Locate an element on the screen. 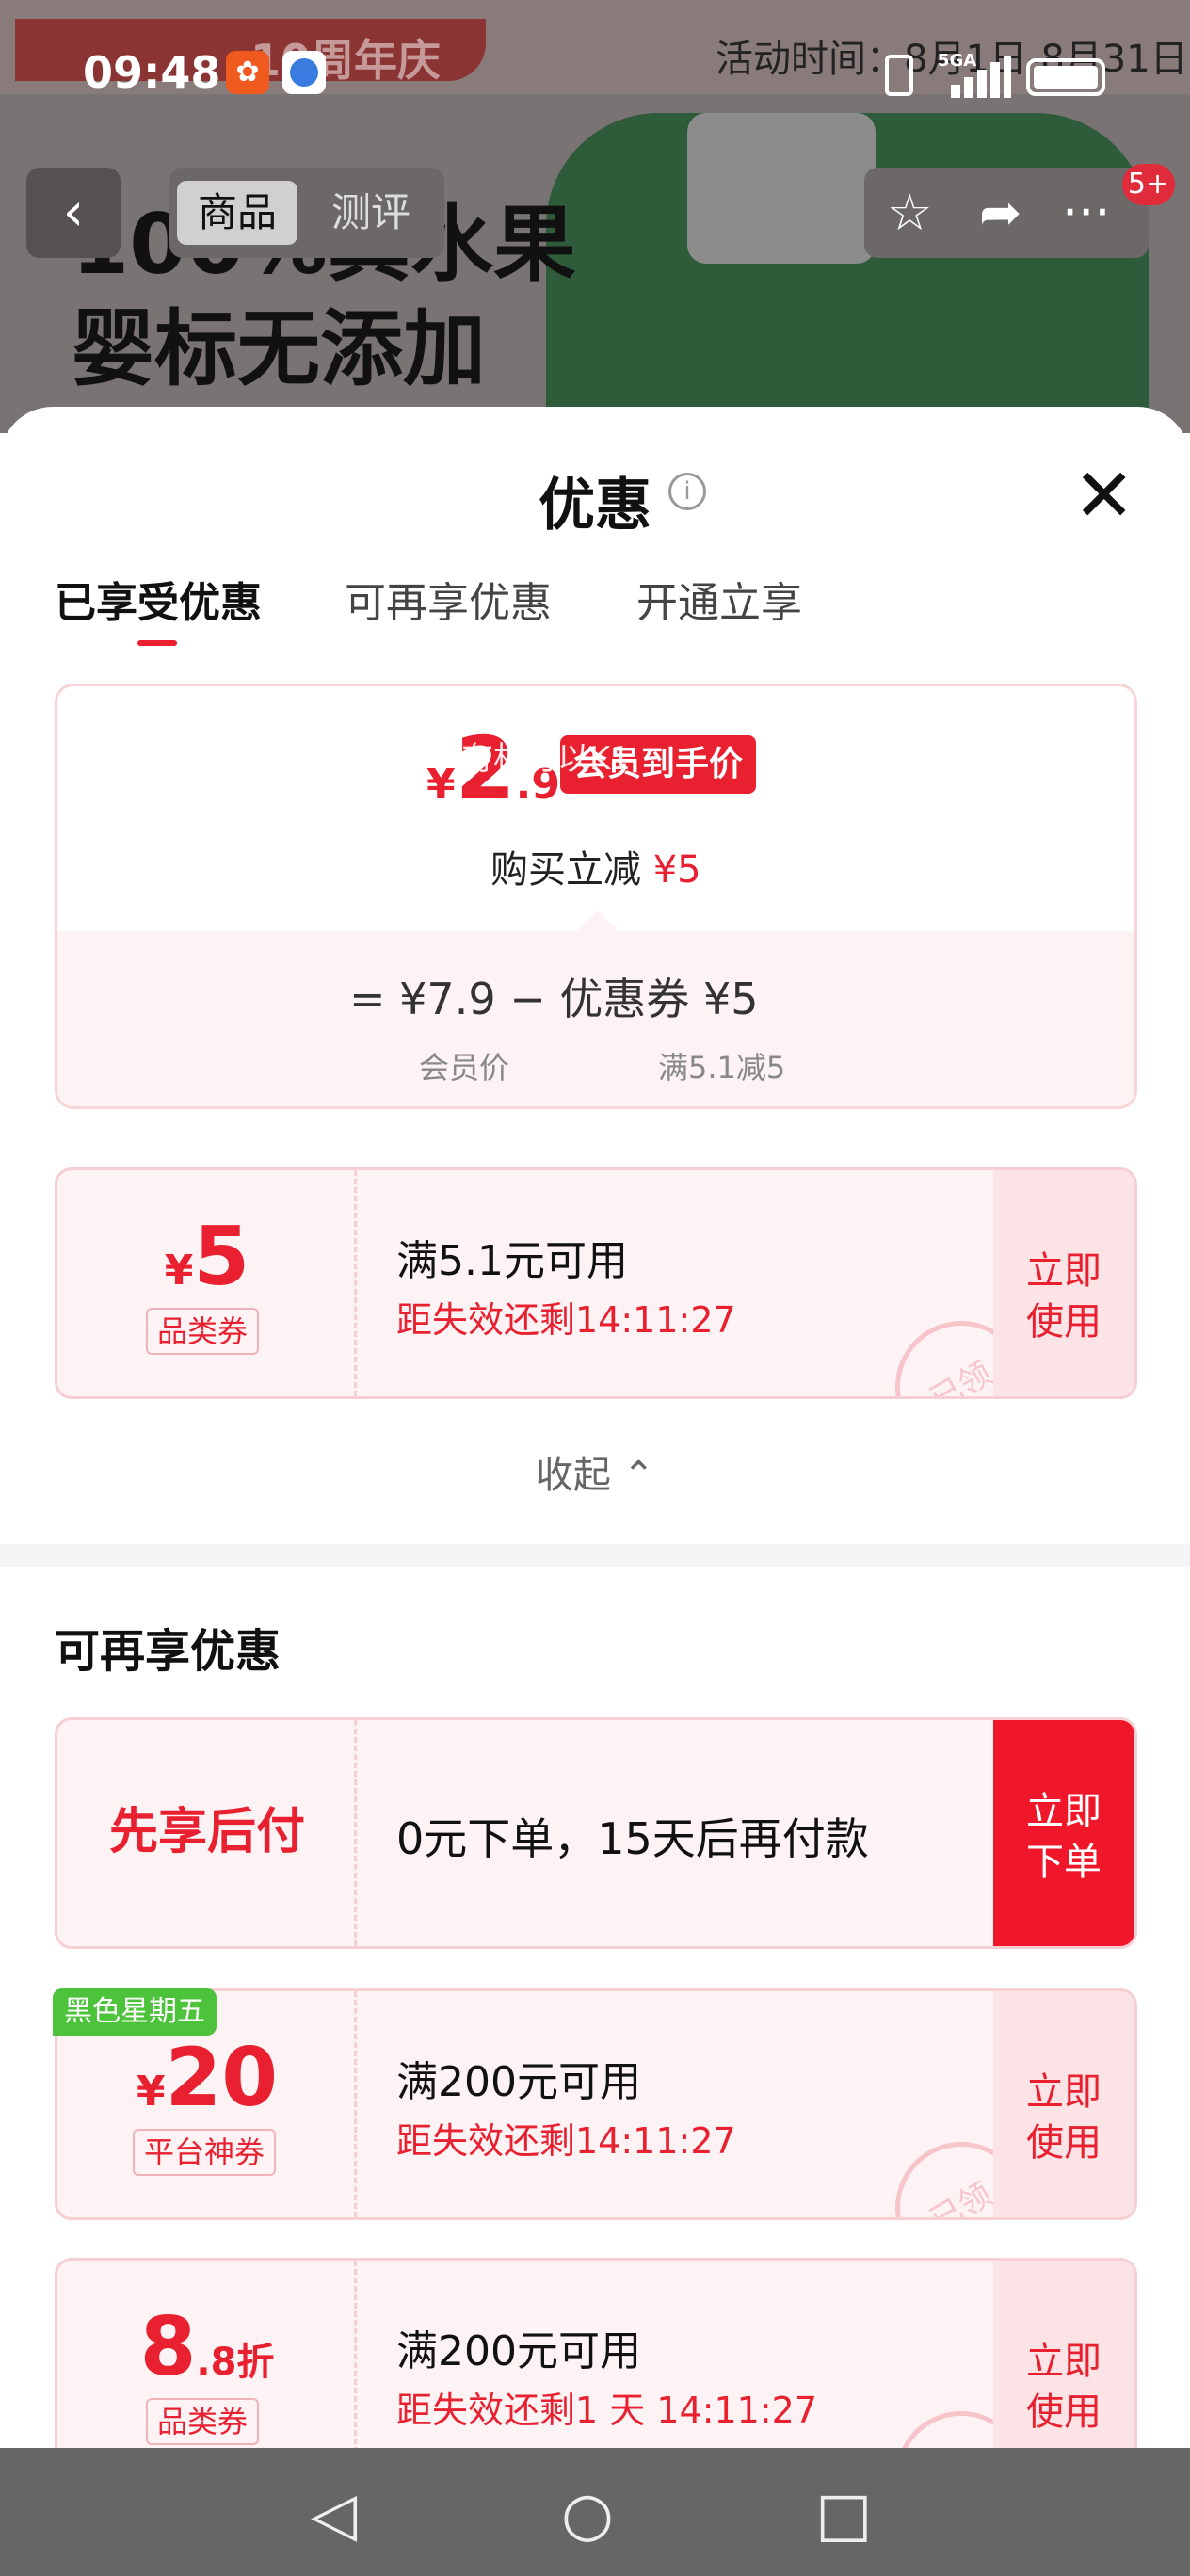 Image resolution: width=1190 pixels, height=2576 pixels. system-nav-bar: ◁ ○ □ is located at coordinates (595, 2512).